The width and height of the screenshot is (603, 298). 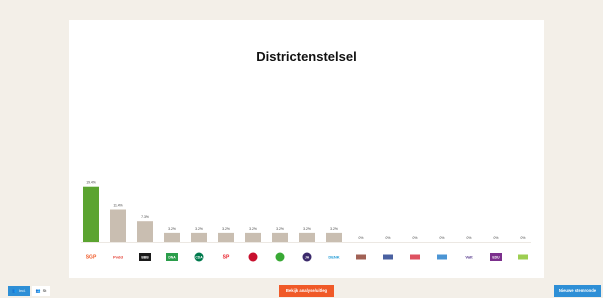 I want to click on svg-text: DENK, so click(x=333, y=257).